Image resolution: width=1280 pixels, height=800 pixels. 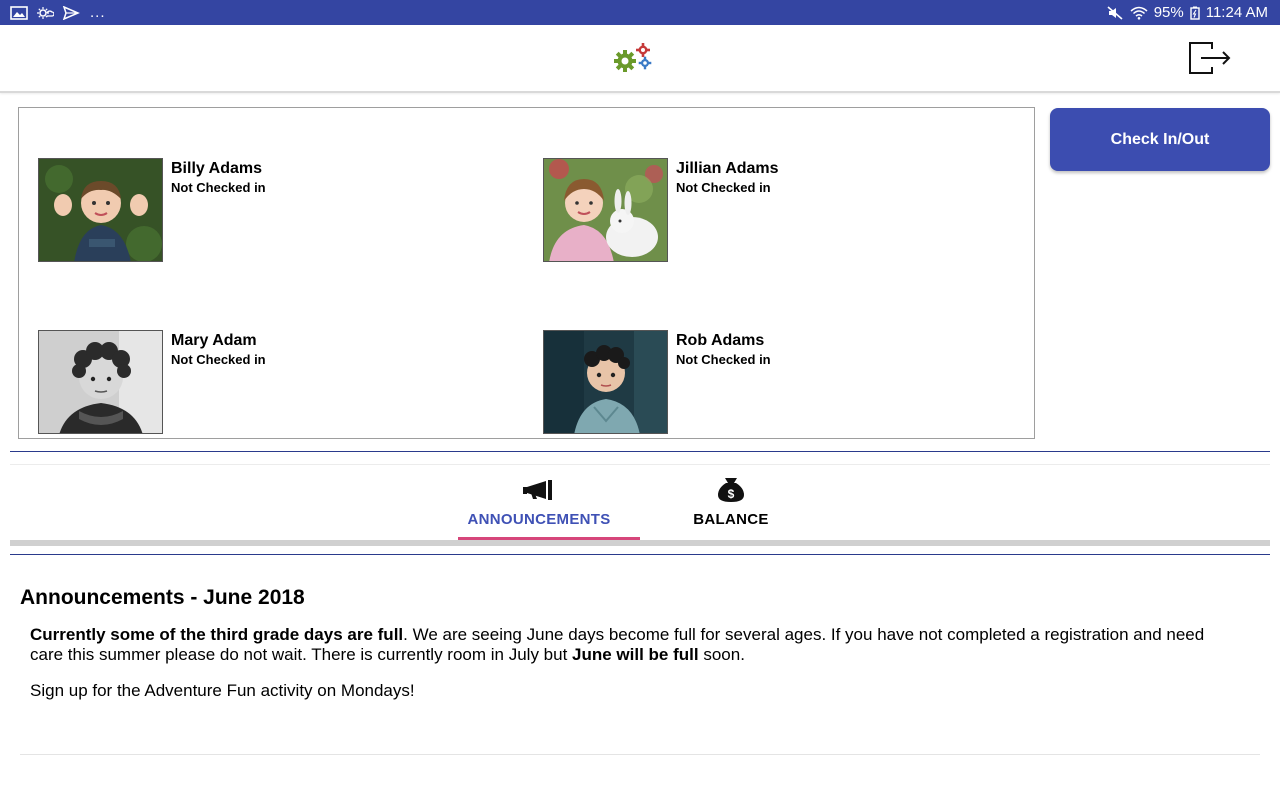 What do you see at coordinates (640, 754) in the screenshot?
I see `footer-divider` at bounding box center [640, 754].